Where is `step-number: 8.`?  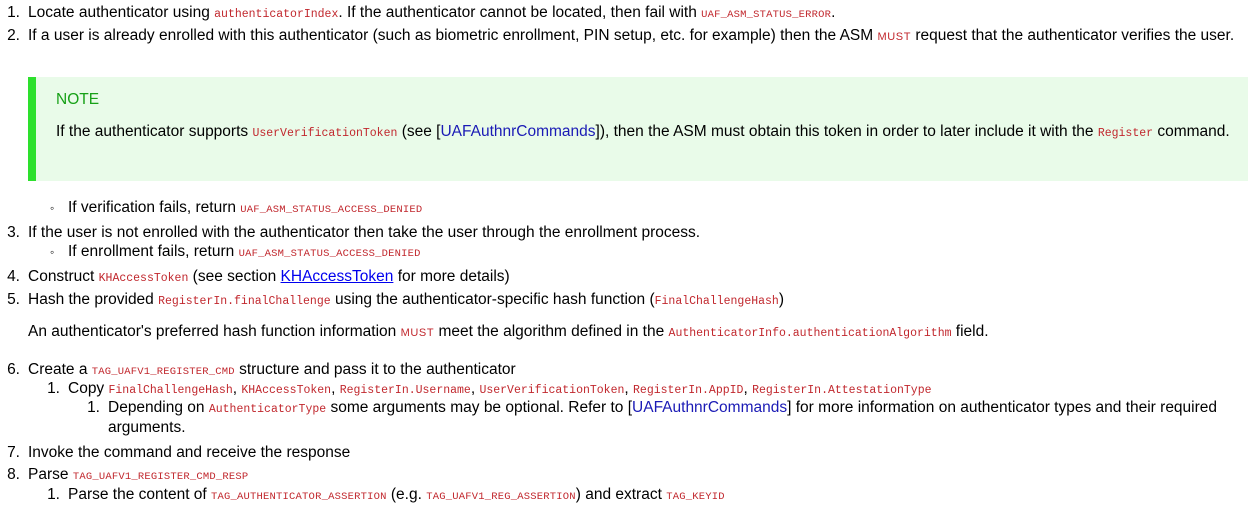 step-number: 8. is located at coordinates (13, 474).